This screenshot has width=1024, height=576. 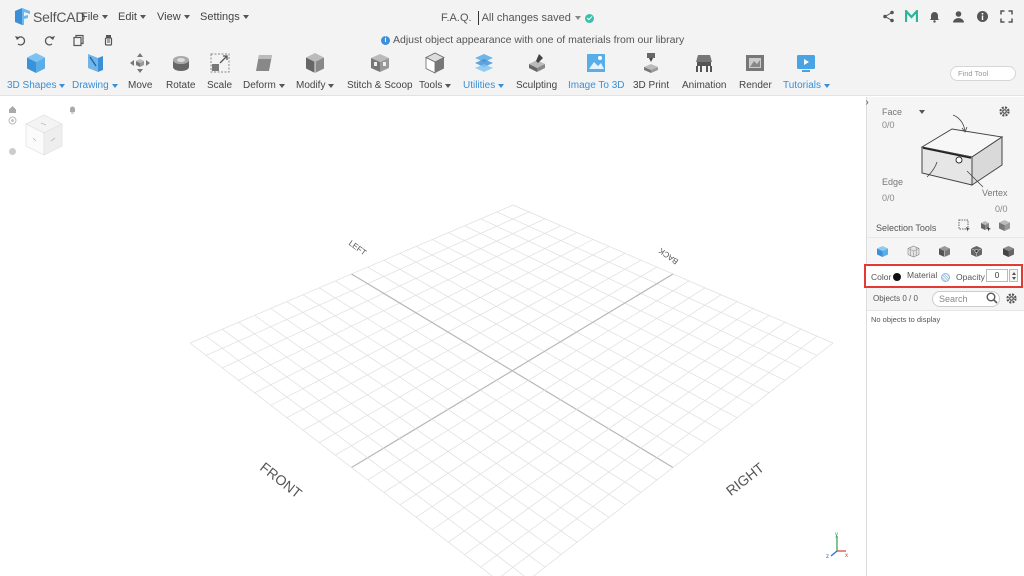 What do you see at coordinates (526, 18) in the screenshot?
I see `save-status: All changes saved` at bounding box center [526, 18].